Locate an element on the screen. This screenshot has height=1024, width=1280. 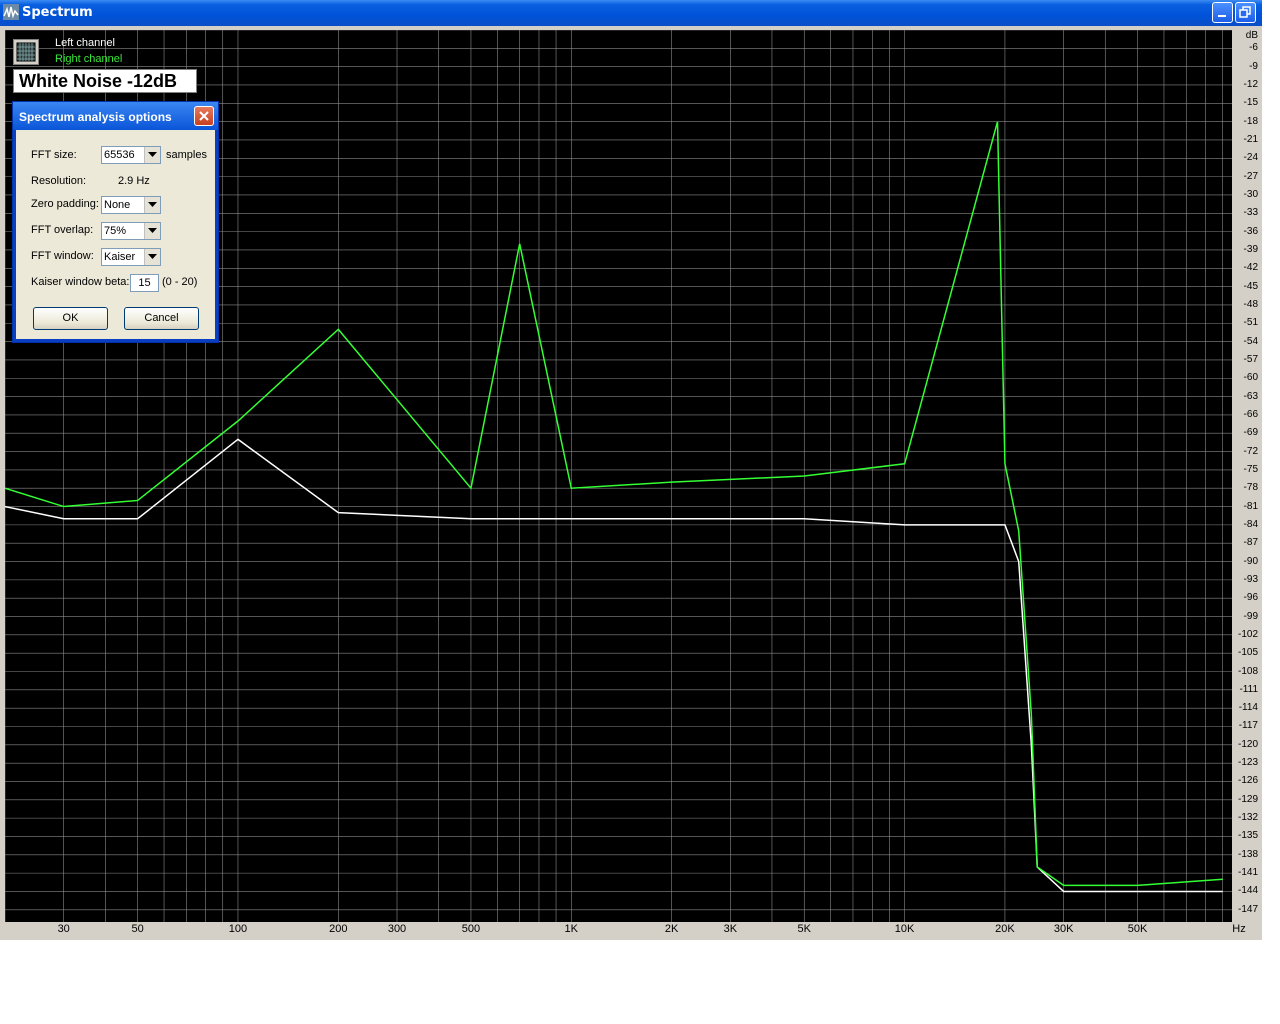
kaiser-beta-input: 15 is located at coordinates (144, 283).